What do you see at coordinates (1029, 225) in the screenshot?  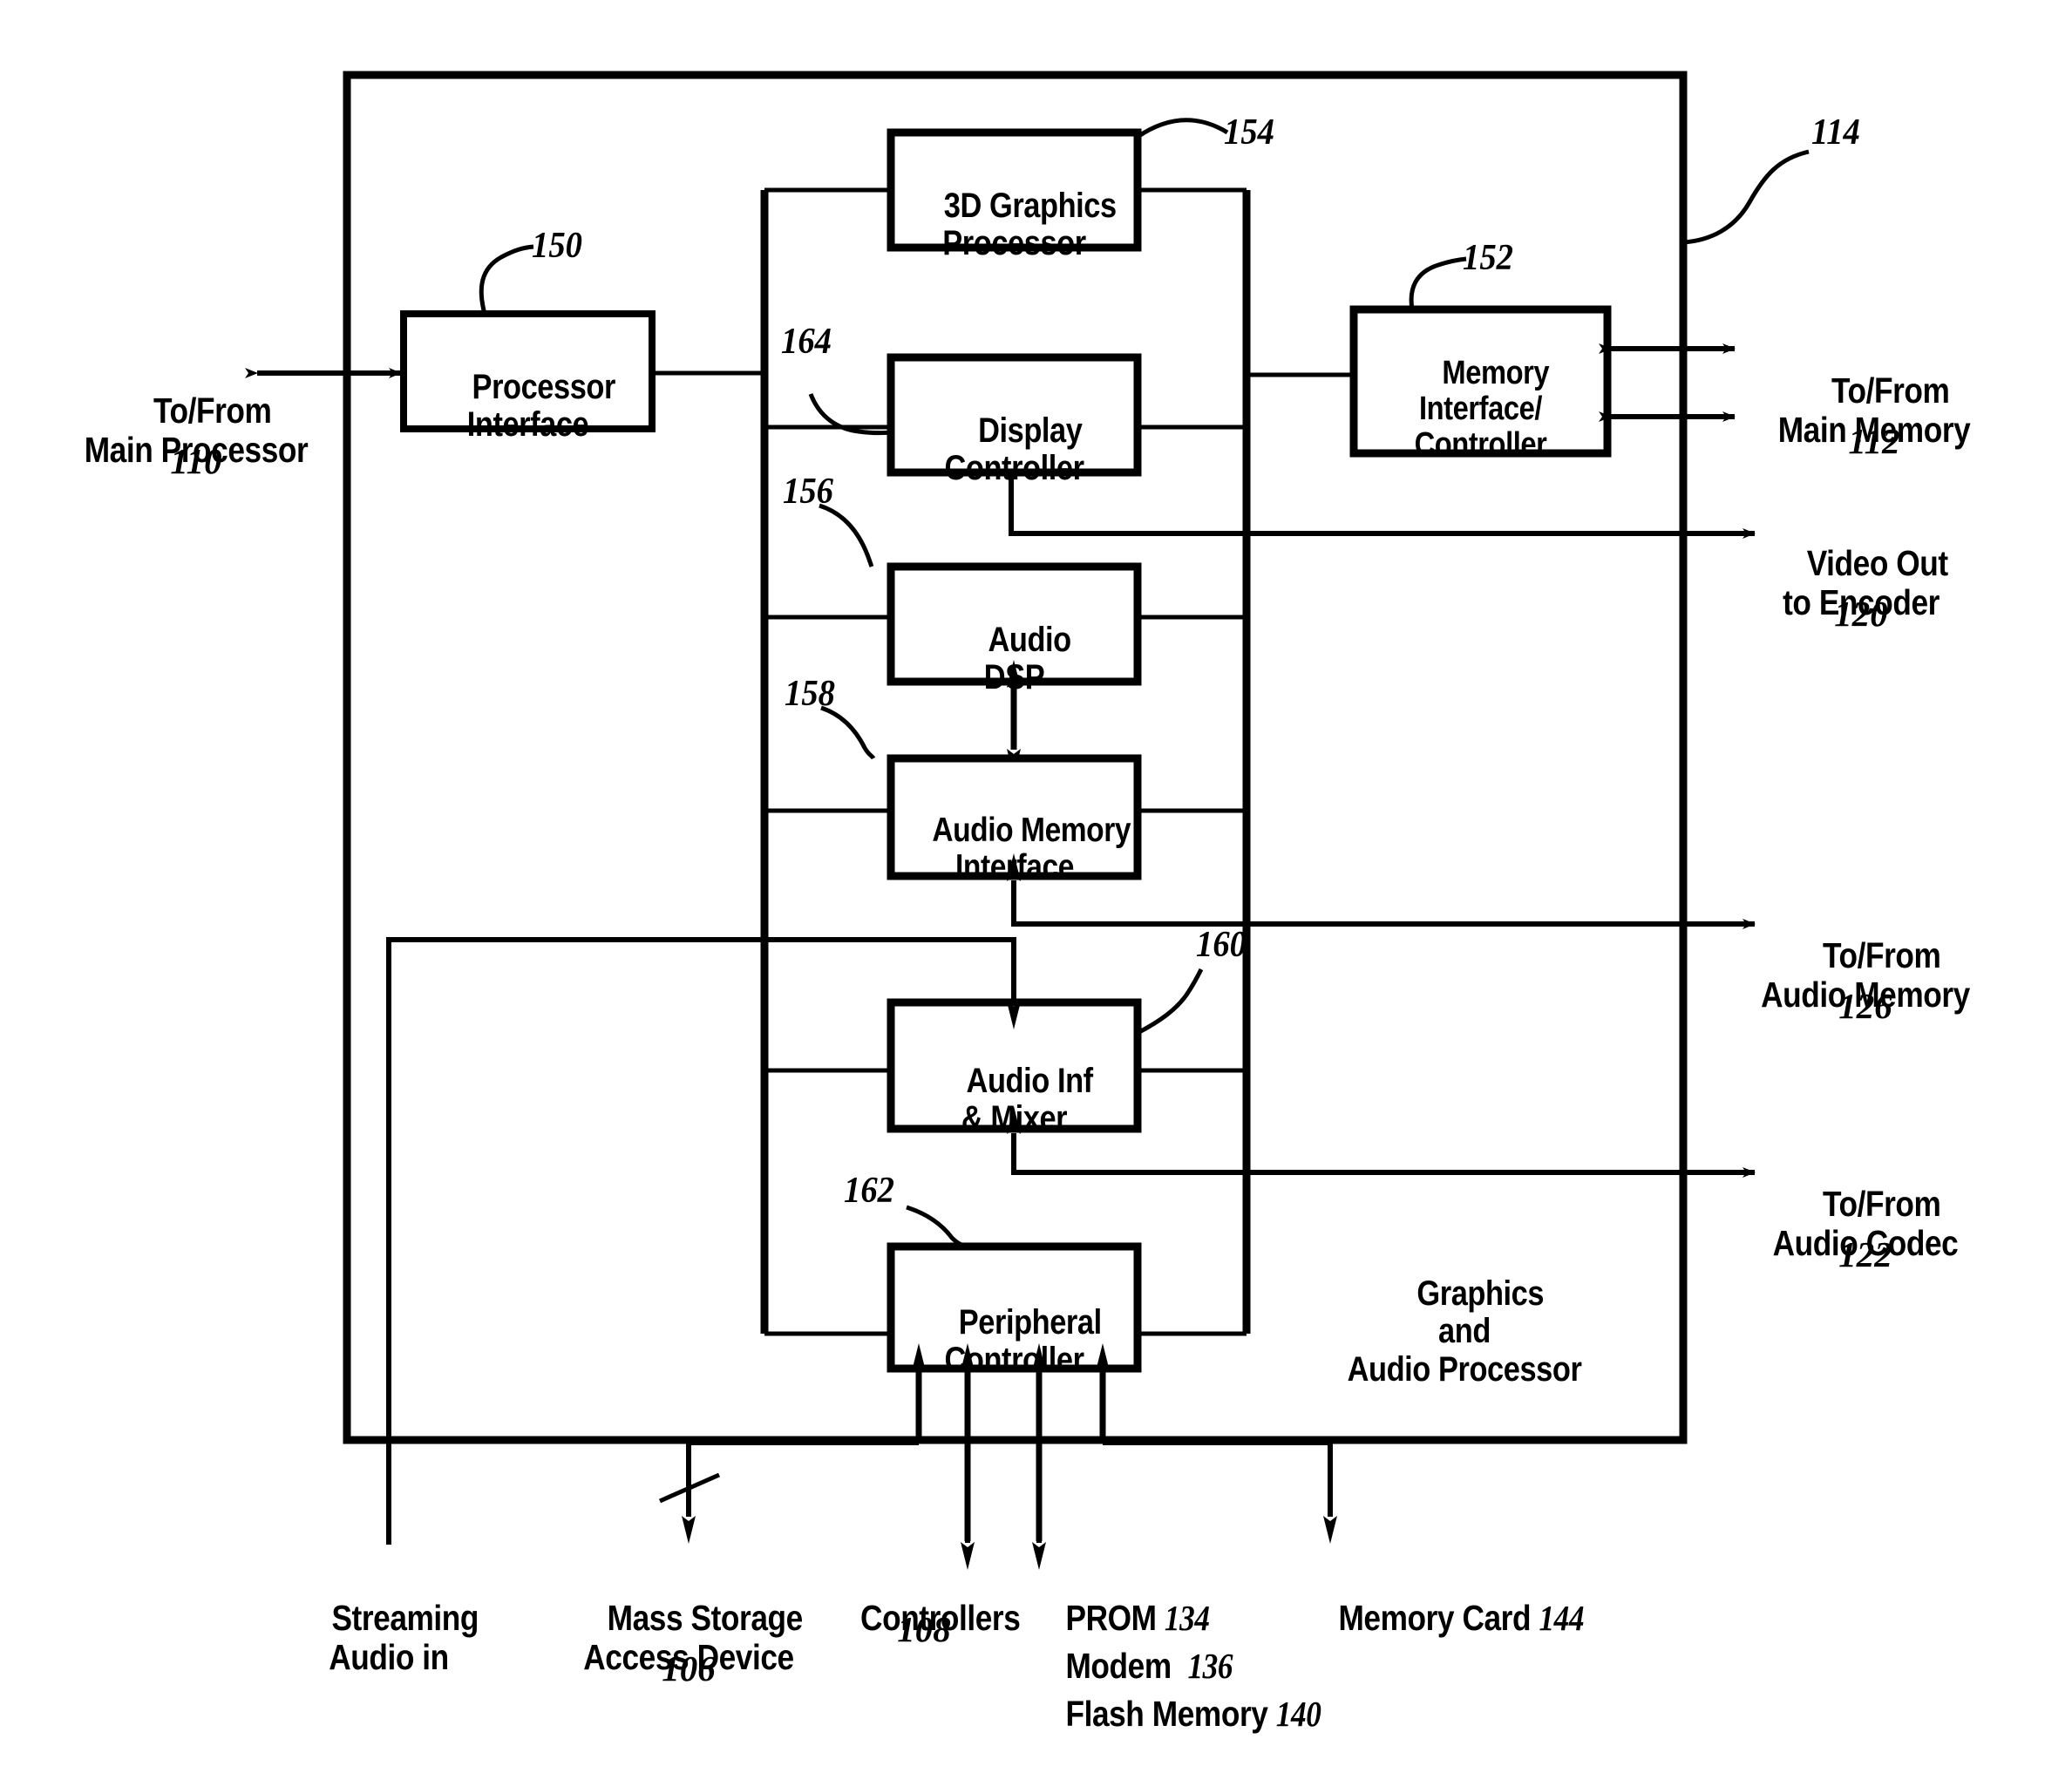 I see `label-3d-graphics-processor: 3D Graphics Processor` at bounding box center [1029, 225].